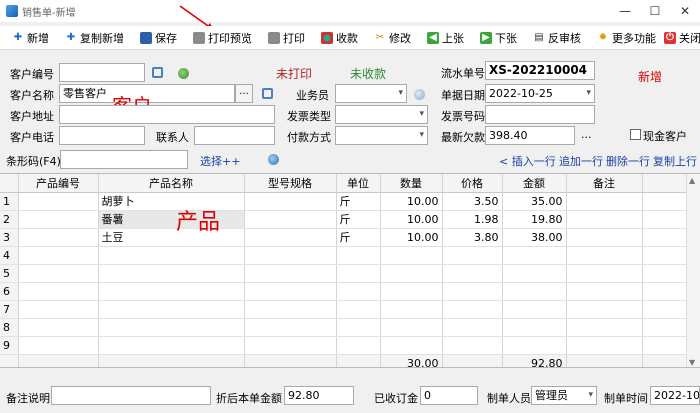 Image resolution: width=700 pixels, height=413 pixels. What do you see at coordinates (625, 11) in the screenshot?
I see `minimize-button: —` at bounding box center [625, 11].